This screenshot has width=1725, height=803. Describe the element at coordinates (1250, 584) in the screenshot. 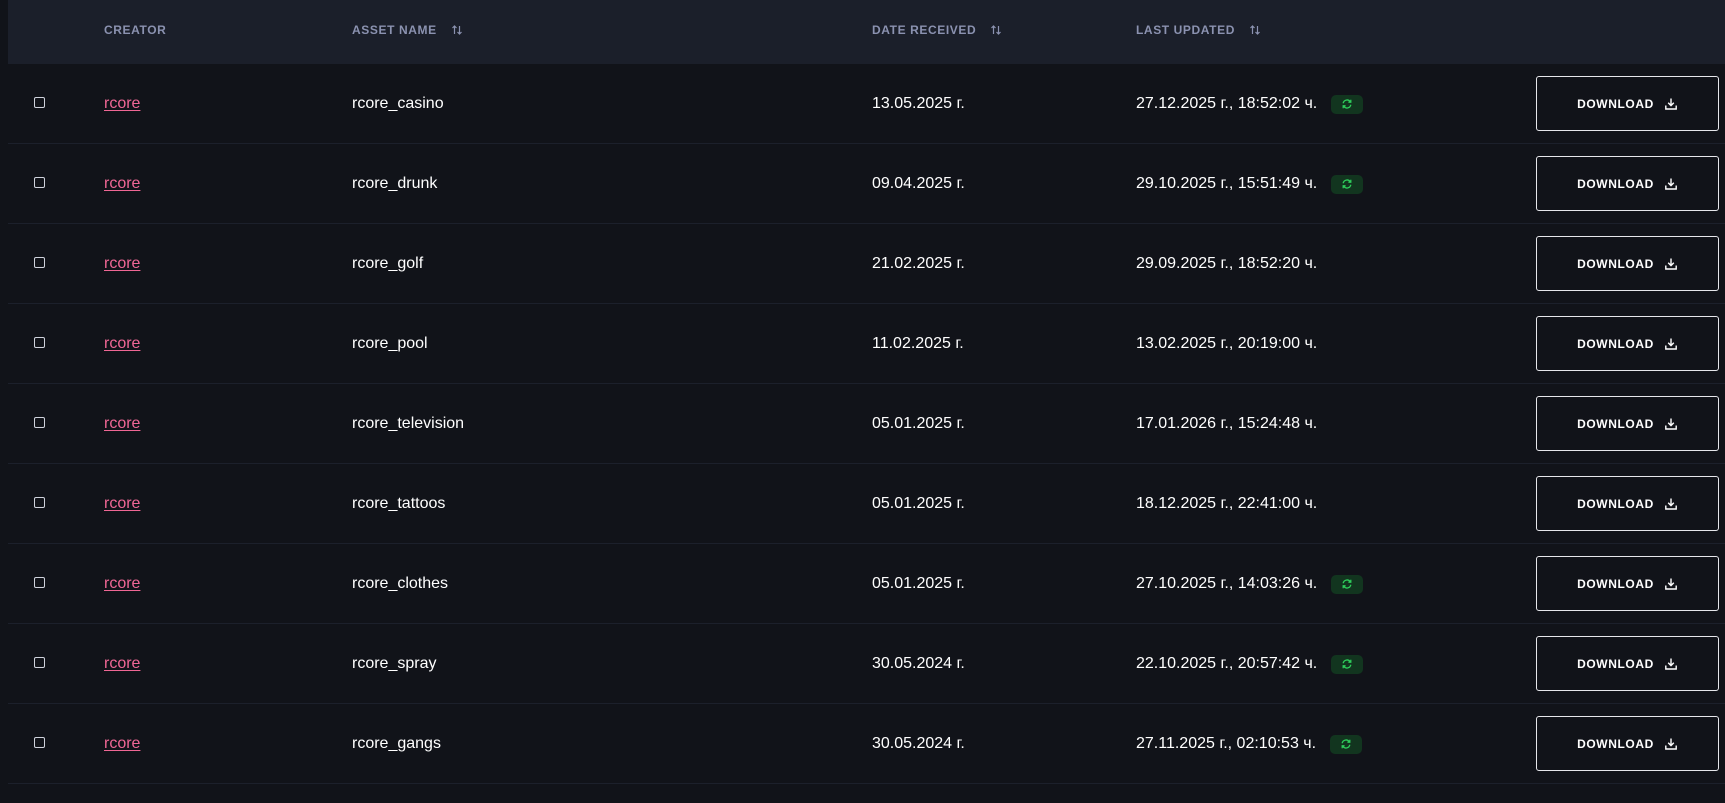

I see `last-updated-cell: 27.10.2025 г., 14:03:26 ч.` at that location.